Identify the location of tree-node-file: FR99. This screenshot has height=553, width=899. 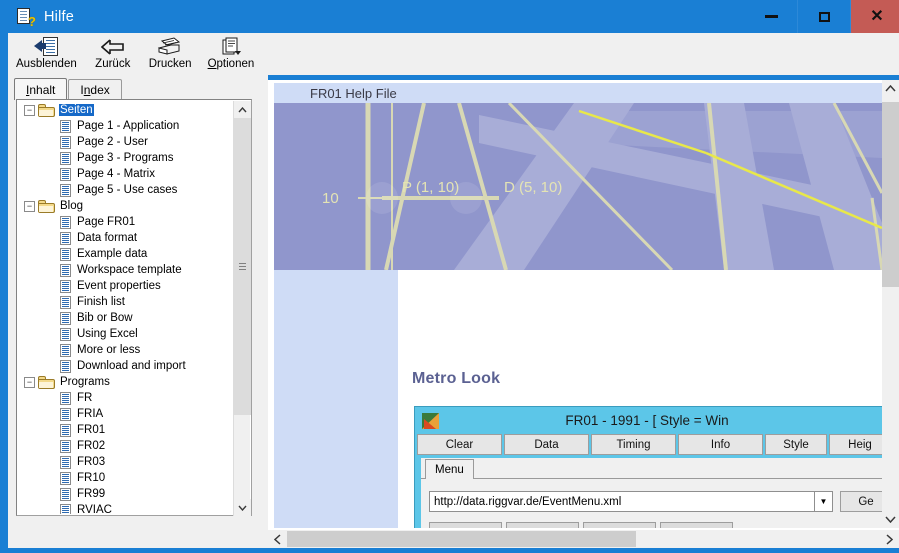
(125, 494).